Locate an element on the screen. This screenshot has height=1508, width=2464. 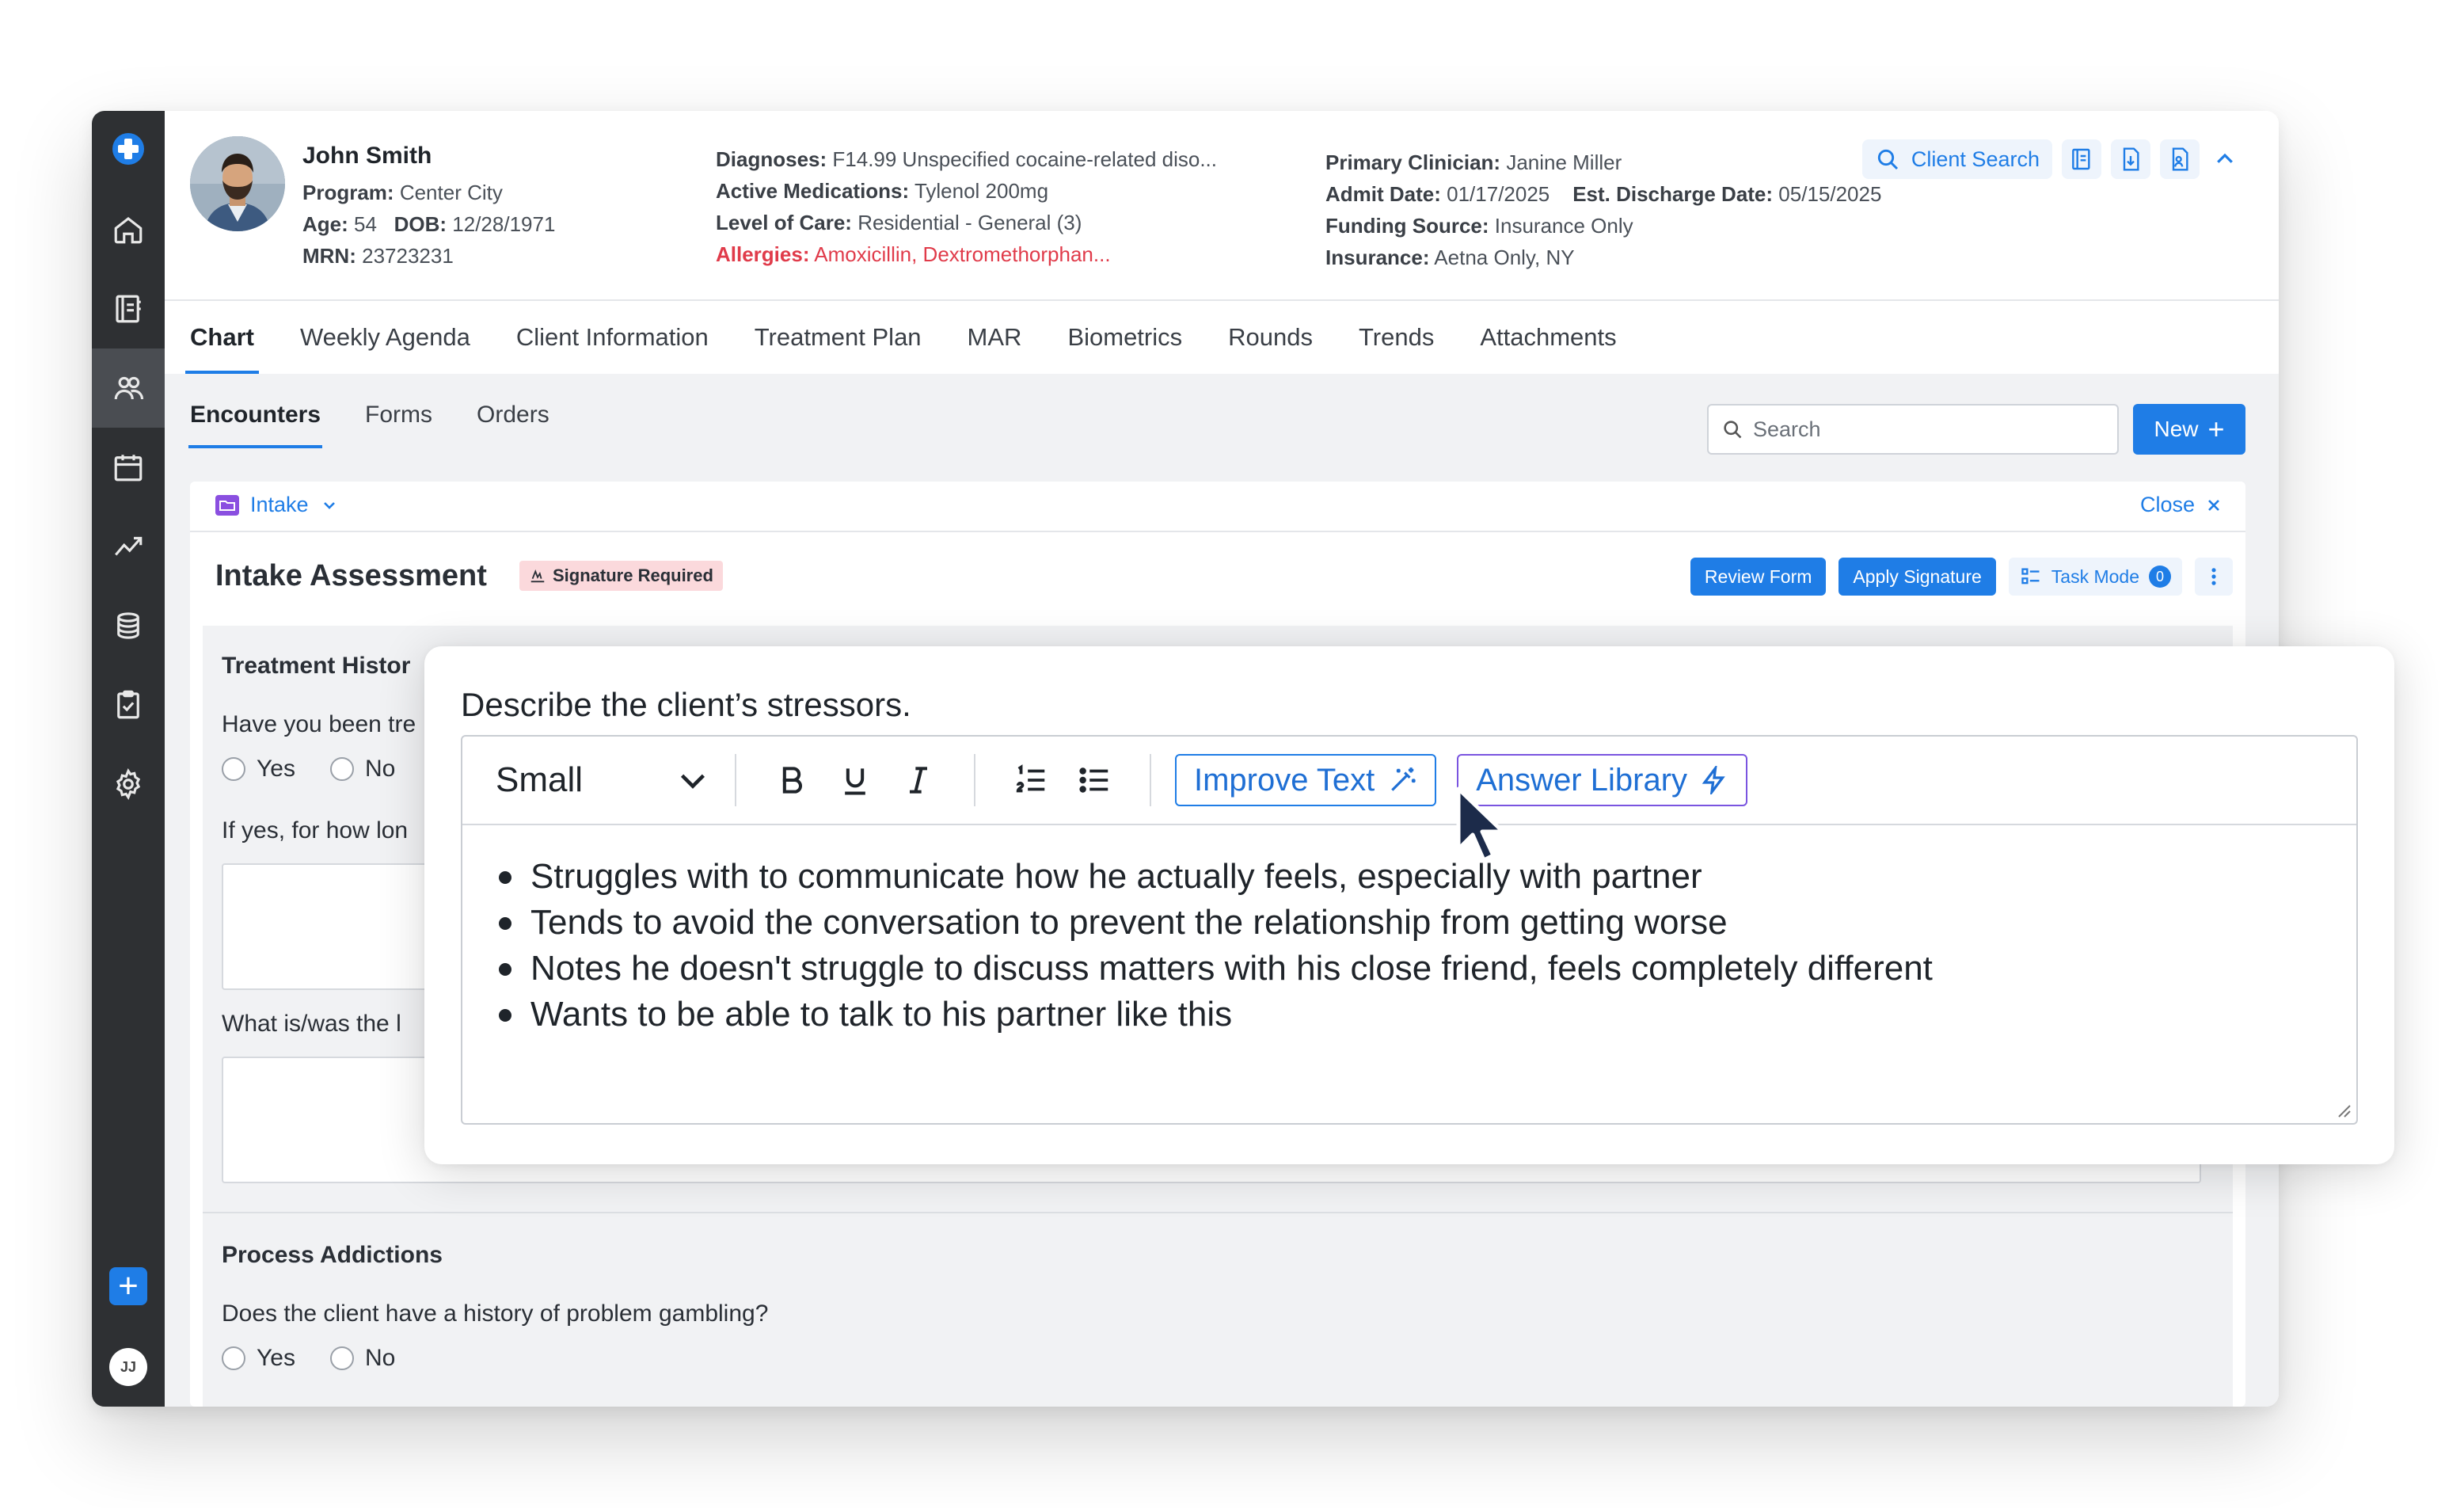
resize-handle-icon is located at coordinates (2343, 1109).